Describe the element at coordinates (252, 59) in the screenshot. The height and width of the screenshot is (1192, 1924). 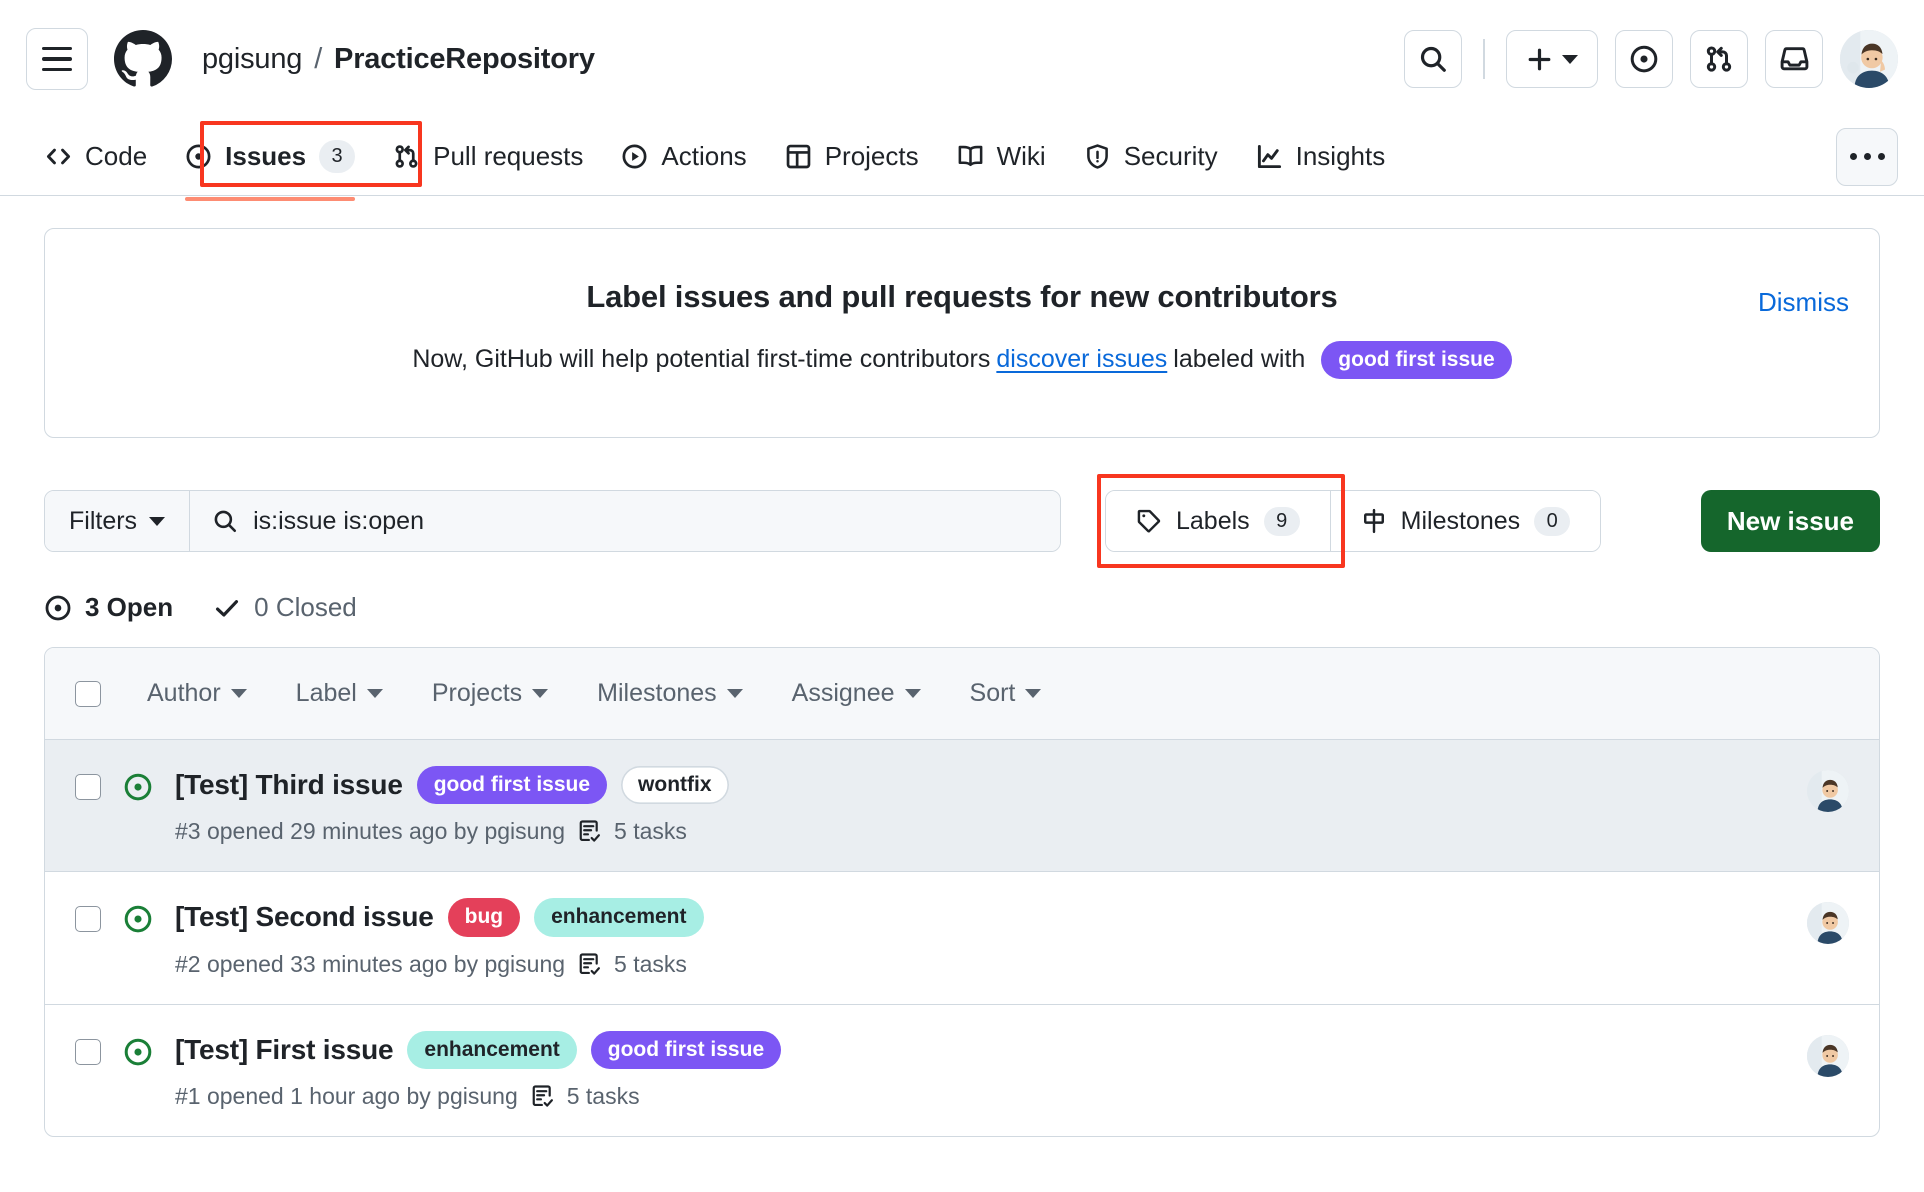
I see `breadcrumb-owner: pgisung` at that location.